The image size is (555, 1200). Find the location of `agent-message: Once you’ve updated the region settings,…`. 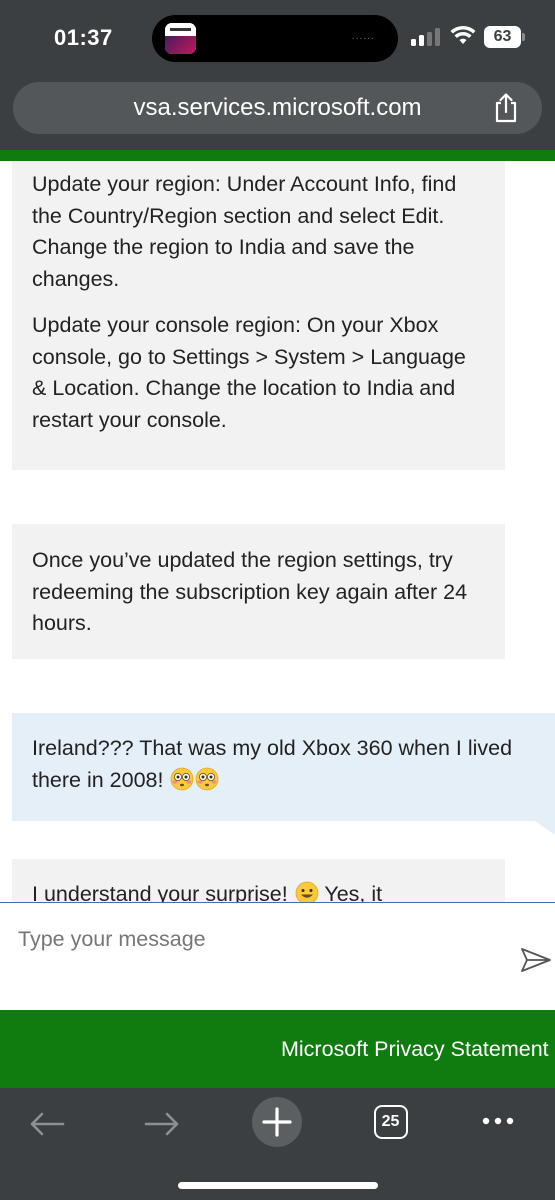

agent-message: Once you’ve updated the region settings,… is located at coordinates (258, 591).